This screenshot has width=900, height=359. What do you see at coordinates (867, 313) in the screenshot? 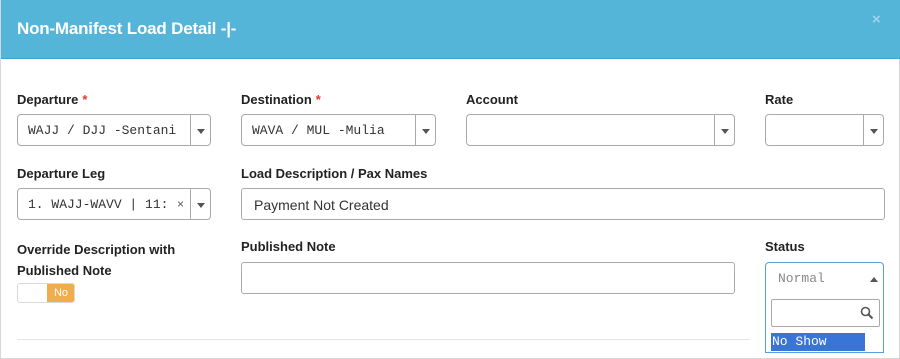
I see `search-icon` at bounding box center [867, 313].